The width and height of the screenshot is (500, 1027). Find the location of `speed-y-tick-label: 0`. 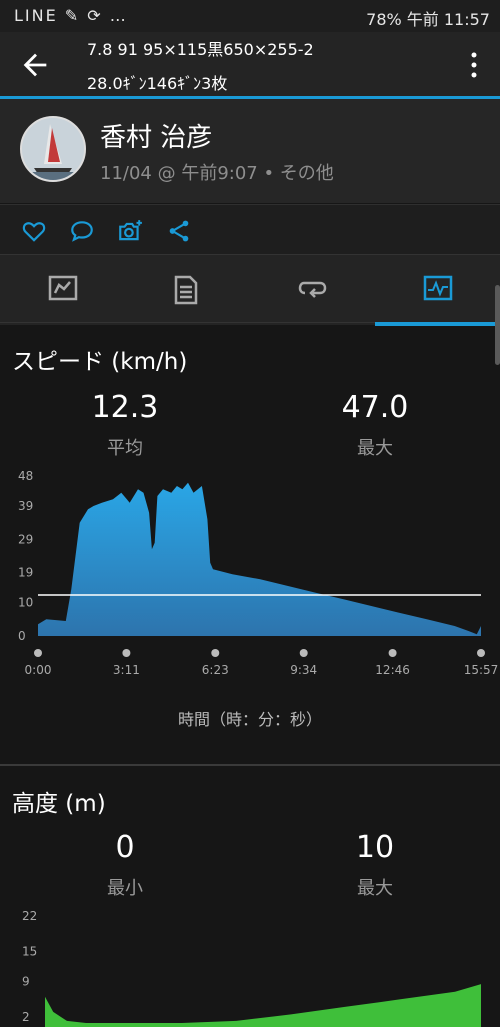

speed-y-tick-label: 0 is located at coordinates (22, 636).